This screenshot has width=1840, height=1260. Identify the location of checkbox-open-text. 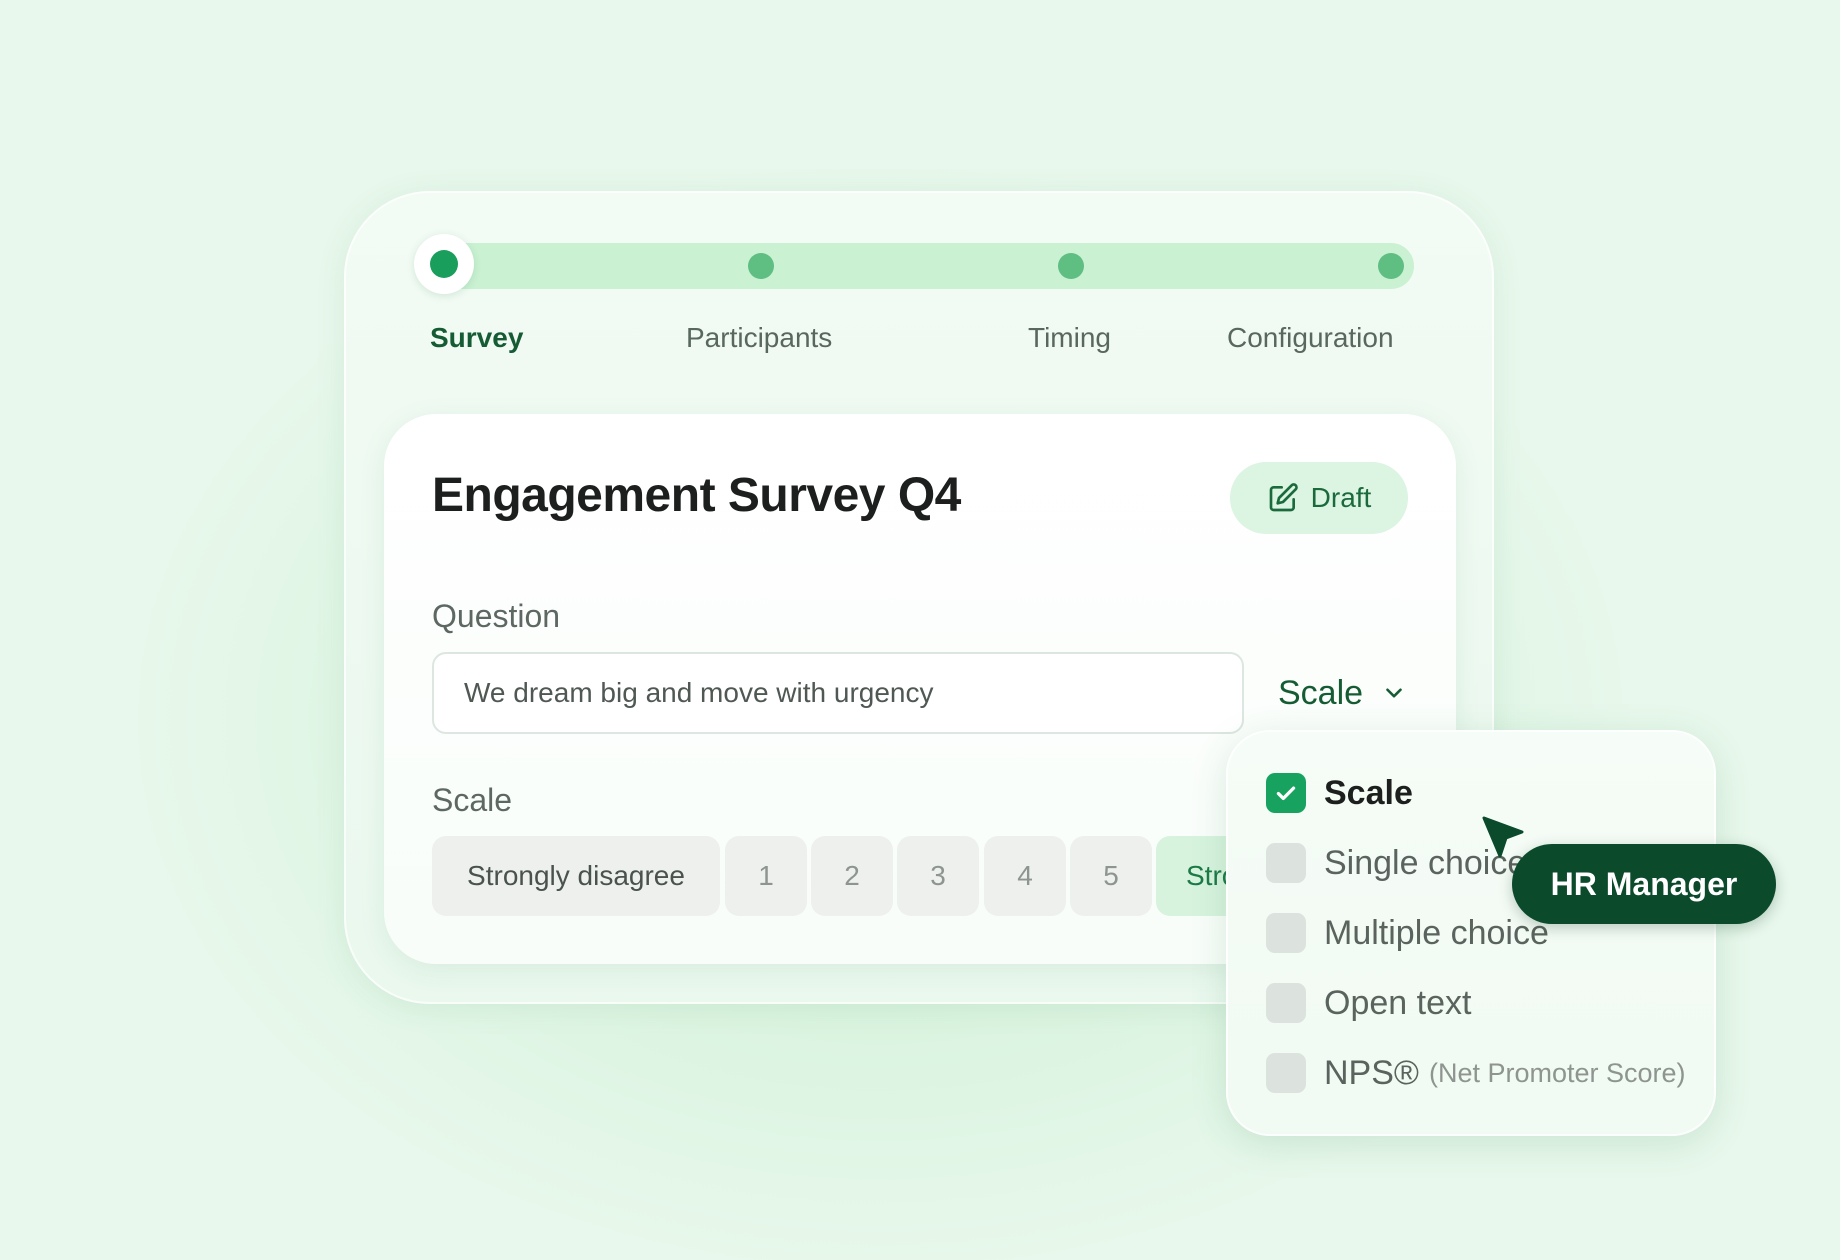
(1286, 1003).